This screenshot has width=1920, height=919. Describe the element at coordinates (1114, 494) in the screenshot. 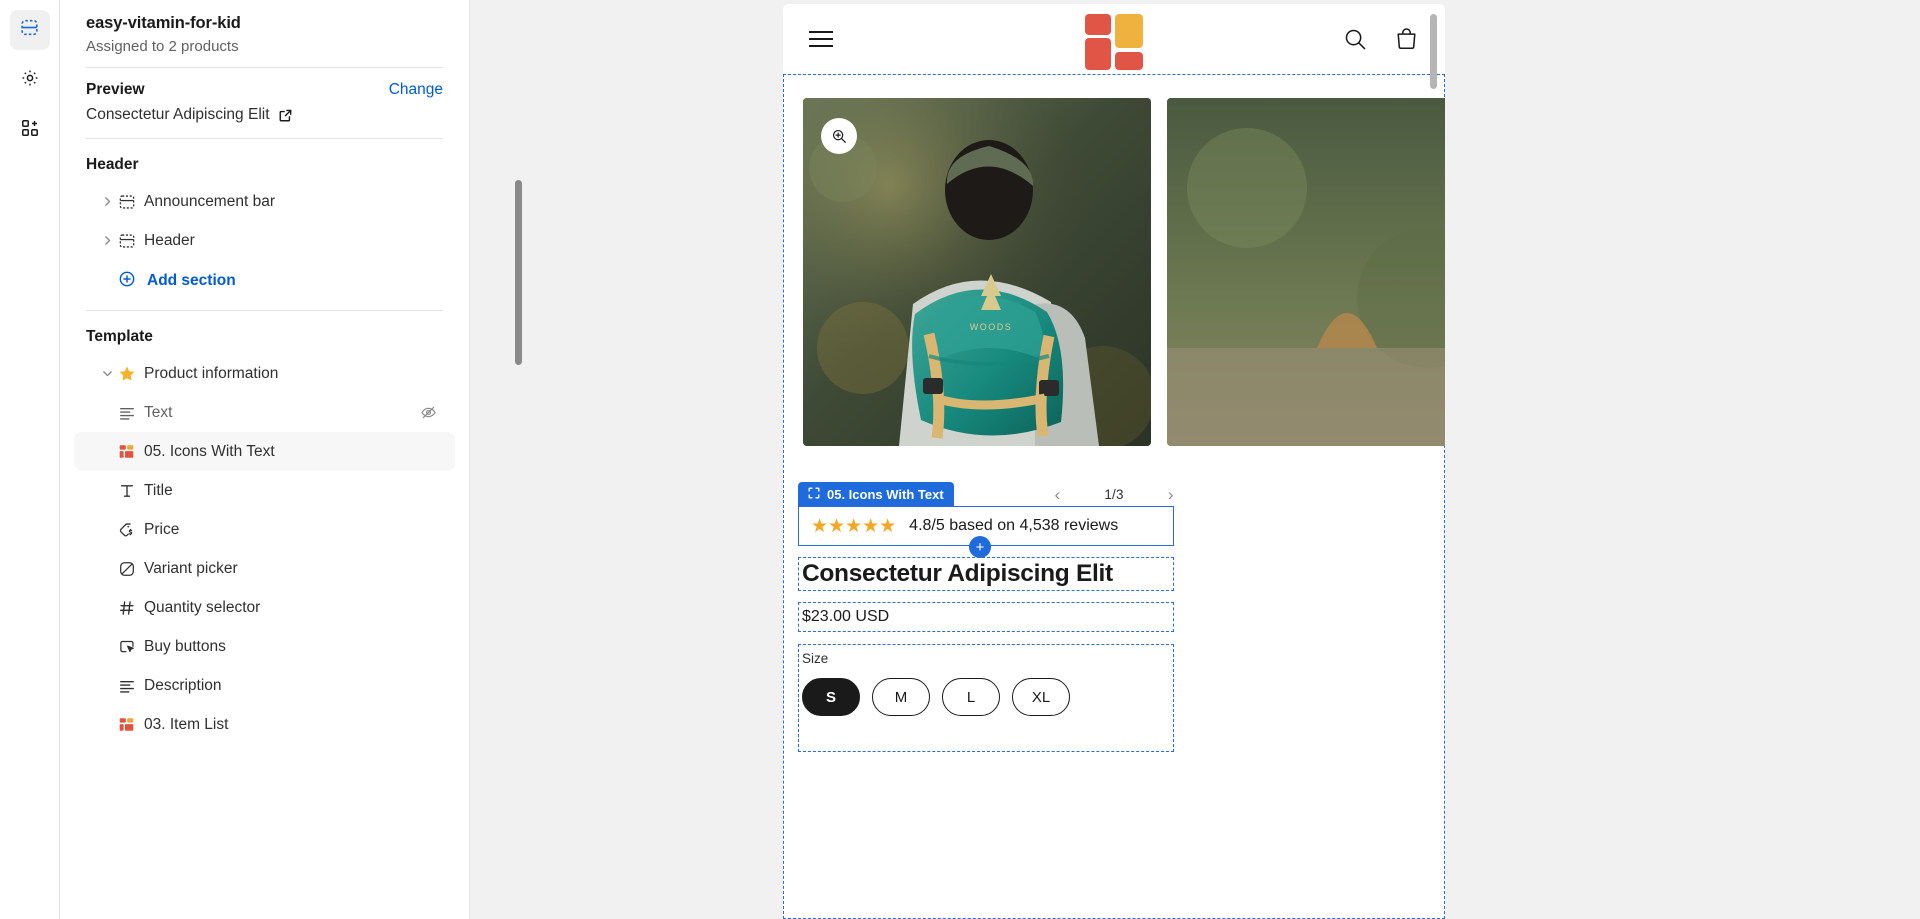

I see `slide-counter: 1/3` at that location.